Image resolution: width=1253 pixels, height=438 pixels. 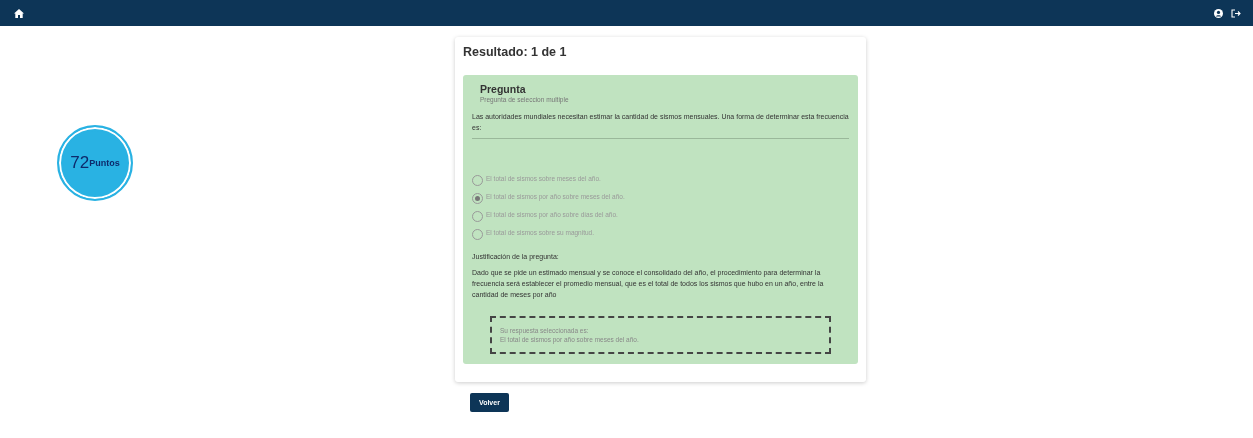 I want to click on logout-icon, so click(x=1236, y=13).